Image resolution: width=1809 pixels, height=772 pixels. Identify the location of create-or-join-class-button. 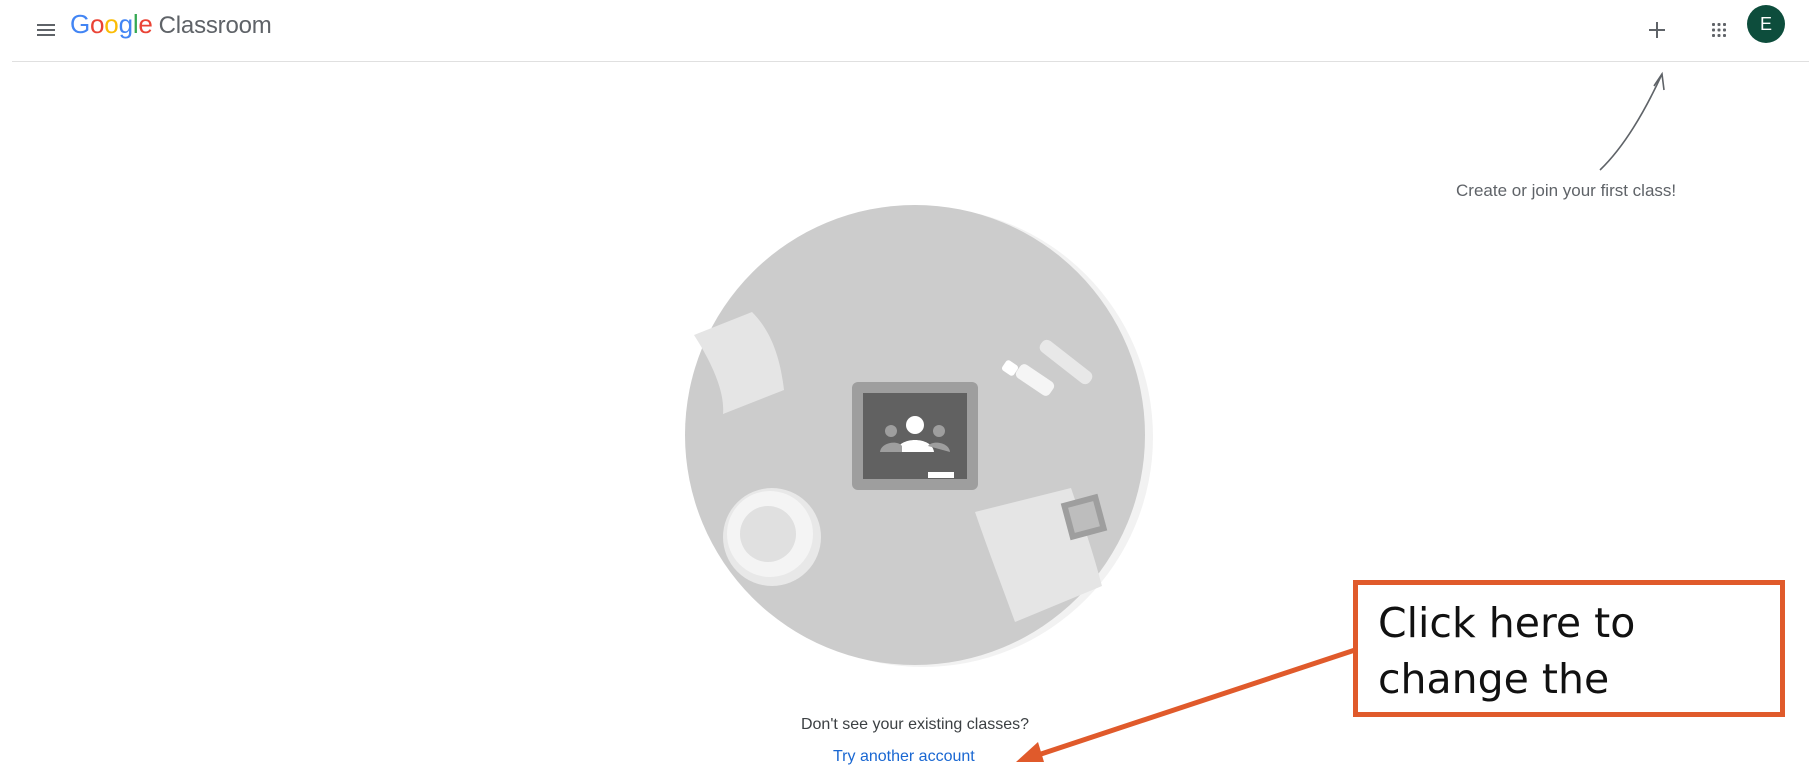
(1657, 30).